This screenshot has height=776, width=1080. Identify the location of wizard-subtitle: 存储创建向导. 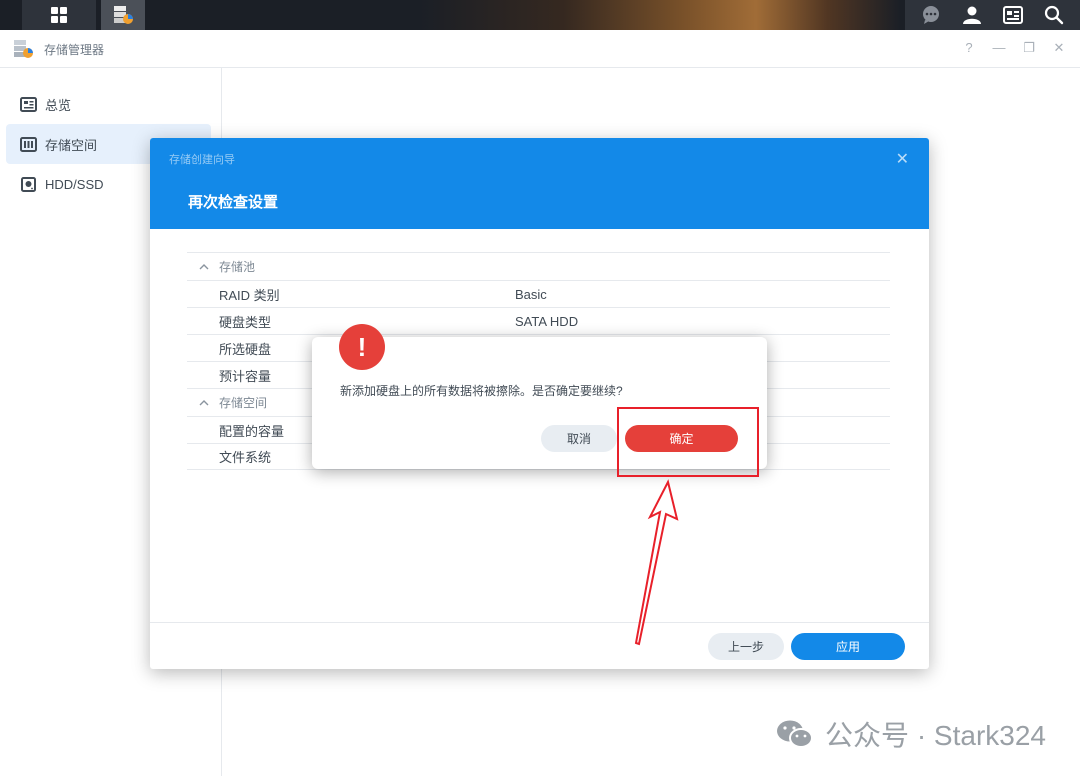
(202, 160).